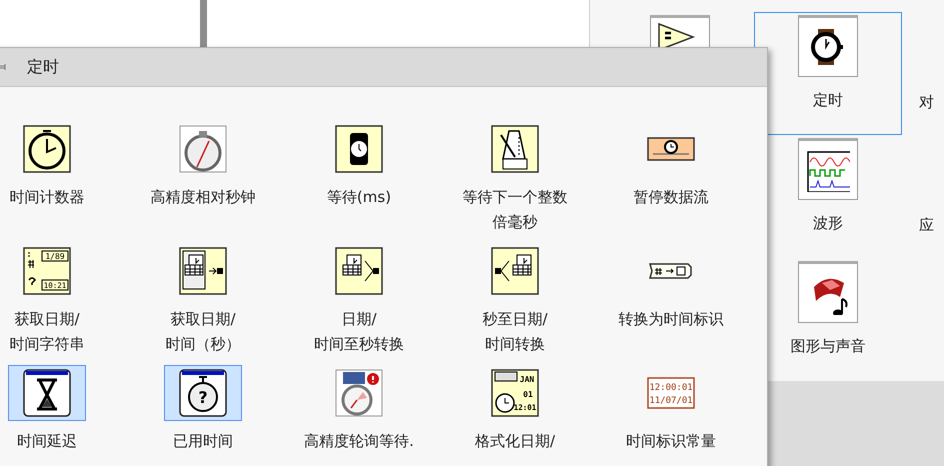 Image resolution: width=944 pixels, height=466 pixels. Describe the element at coordinates (926, 102) in the screenshot. I see `category-label: 对` at that location.